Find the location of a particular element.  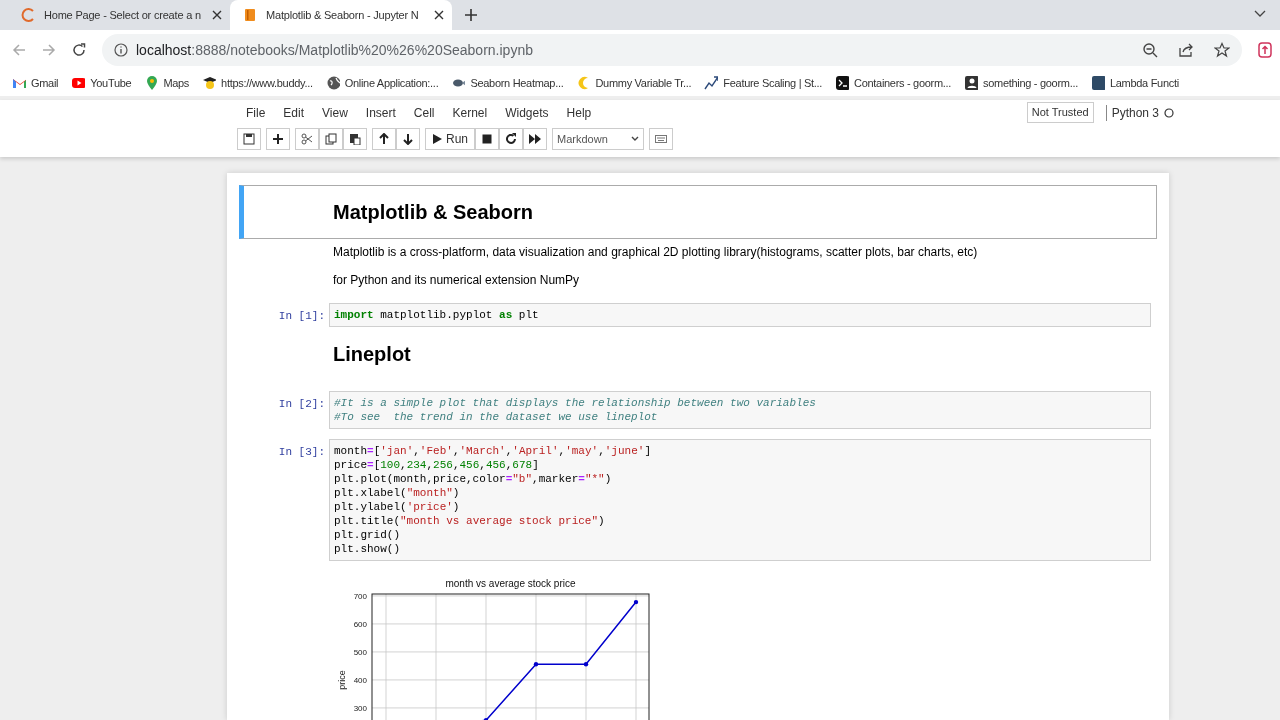

graduation-cap-icon is located at coordinates (209, 83).